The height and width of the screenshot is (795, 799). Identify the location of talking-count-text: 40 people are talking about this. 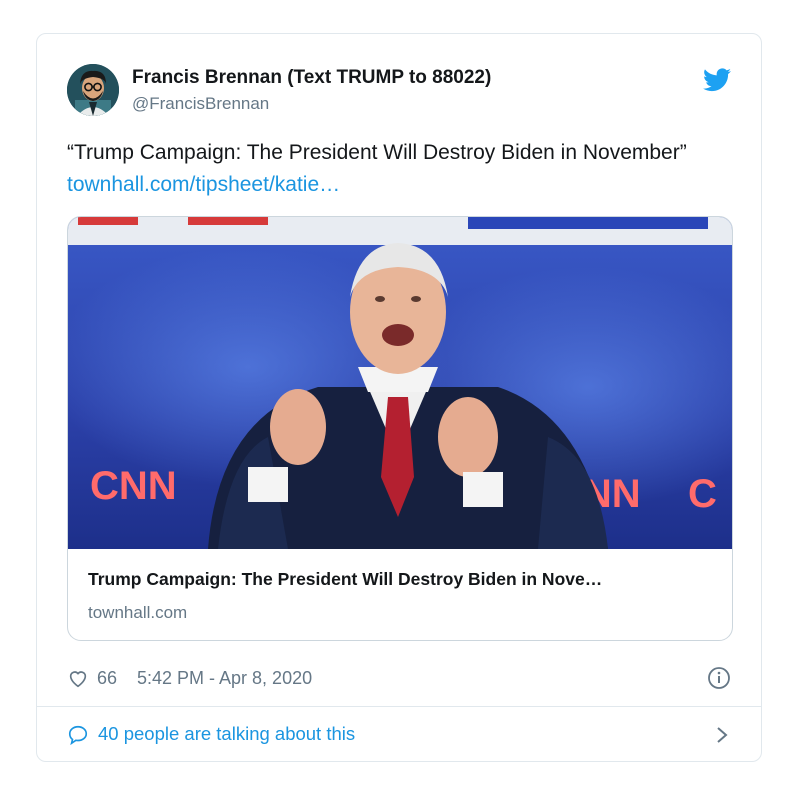
(226, 734).